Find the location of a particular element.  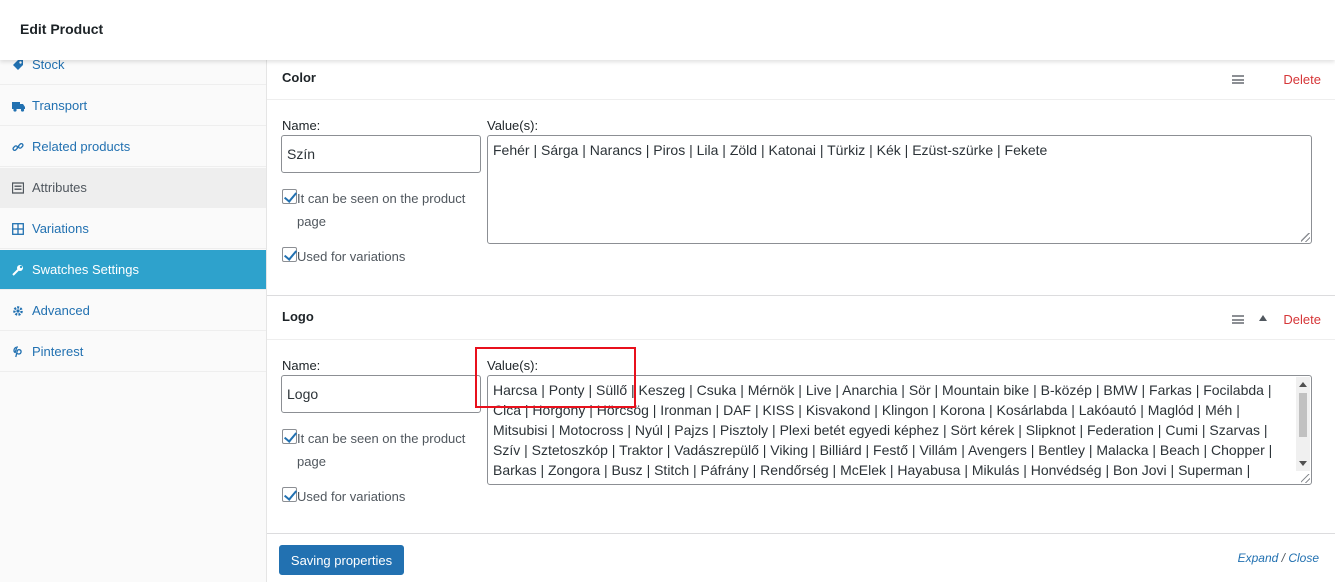

close-link: Close is located at coordinates (1303, 558).